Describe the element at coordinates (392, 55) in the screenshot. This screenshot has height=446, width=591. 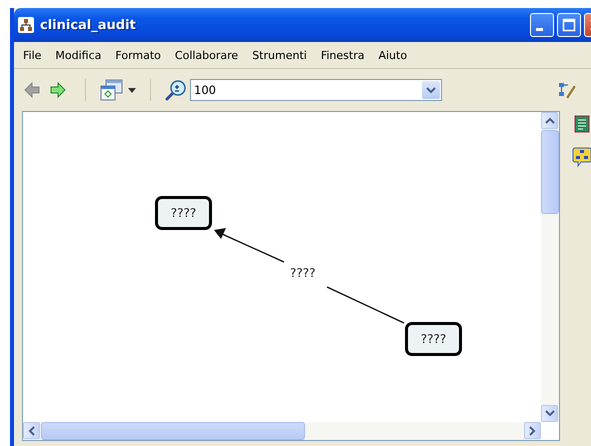
I see `menu-item: Aiuto` at that location.